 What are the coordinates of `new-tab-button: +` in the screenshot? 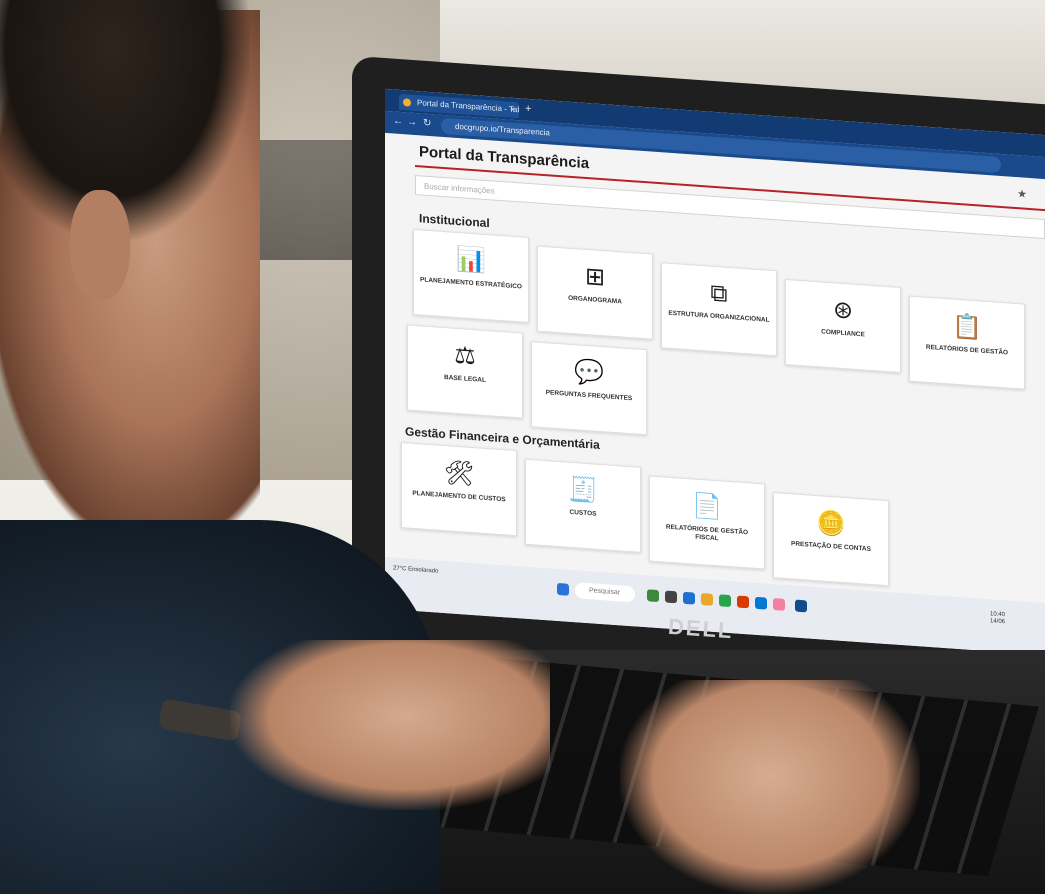 It's located at (528, 109).